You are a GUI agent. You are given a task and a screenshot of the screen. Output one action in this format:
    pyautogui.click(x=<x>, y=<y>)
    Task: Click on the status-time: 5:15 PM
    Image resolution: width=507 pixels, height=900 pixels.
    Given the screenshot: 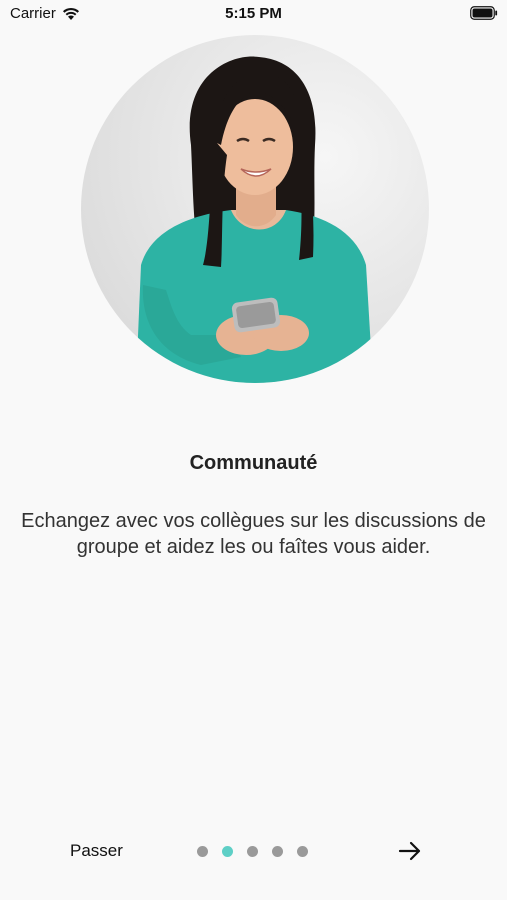 What is the action you would take?
    pyautogui.click(x=253, y=13)
    